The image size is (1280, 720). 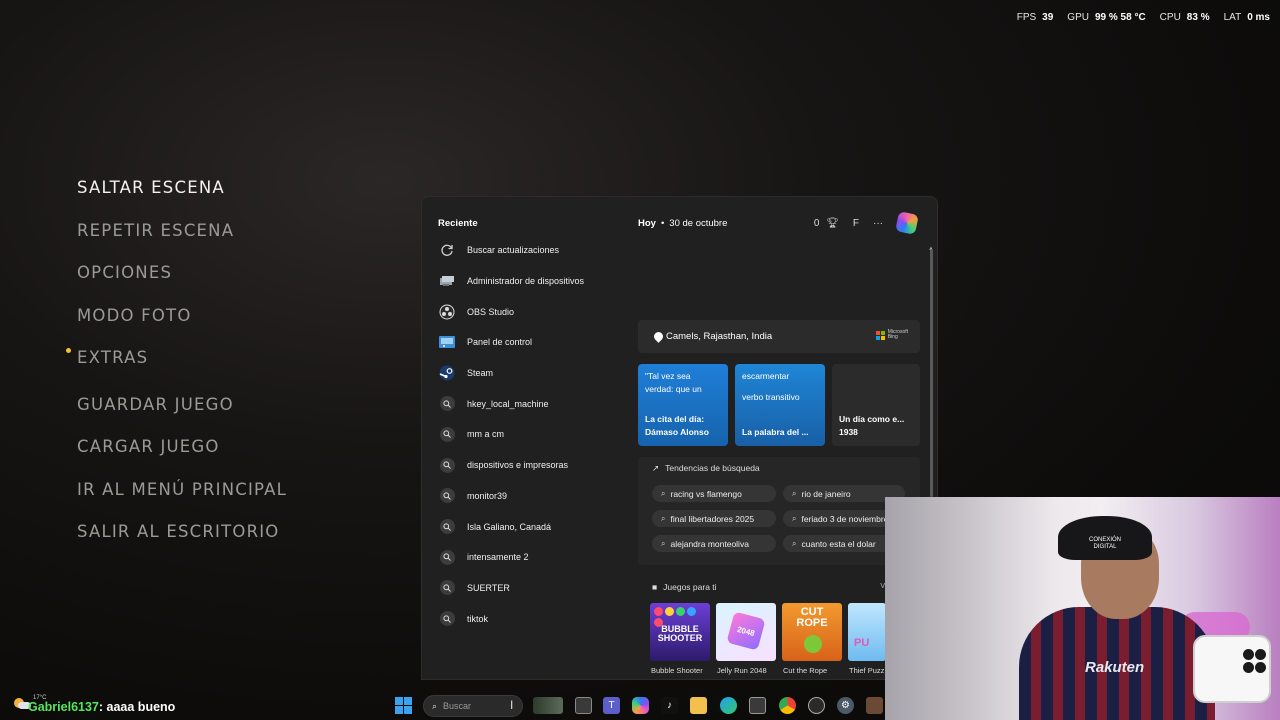 What do you see at coordinates (874, 705) in the screenshot?
I see `game-icon` at bounding box center [874, 705].